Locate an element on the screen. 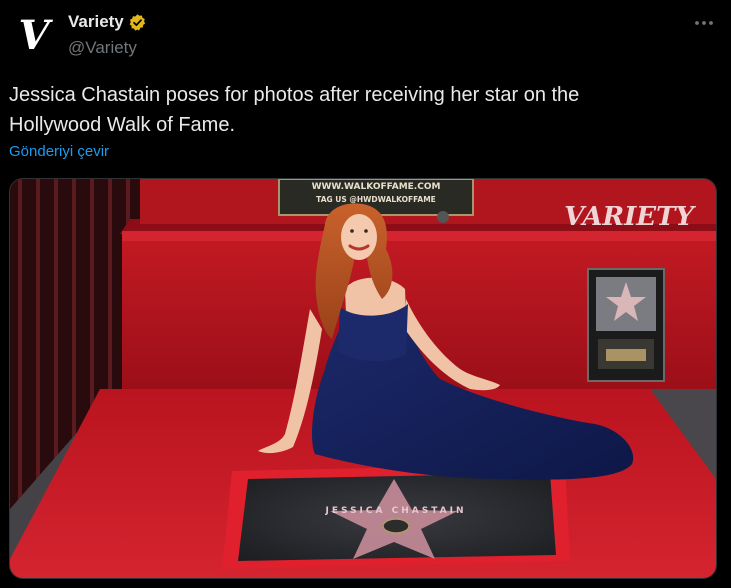  author-avatar: V is located at coordinates (34, 34).